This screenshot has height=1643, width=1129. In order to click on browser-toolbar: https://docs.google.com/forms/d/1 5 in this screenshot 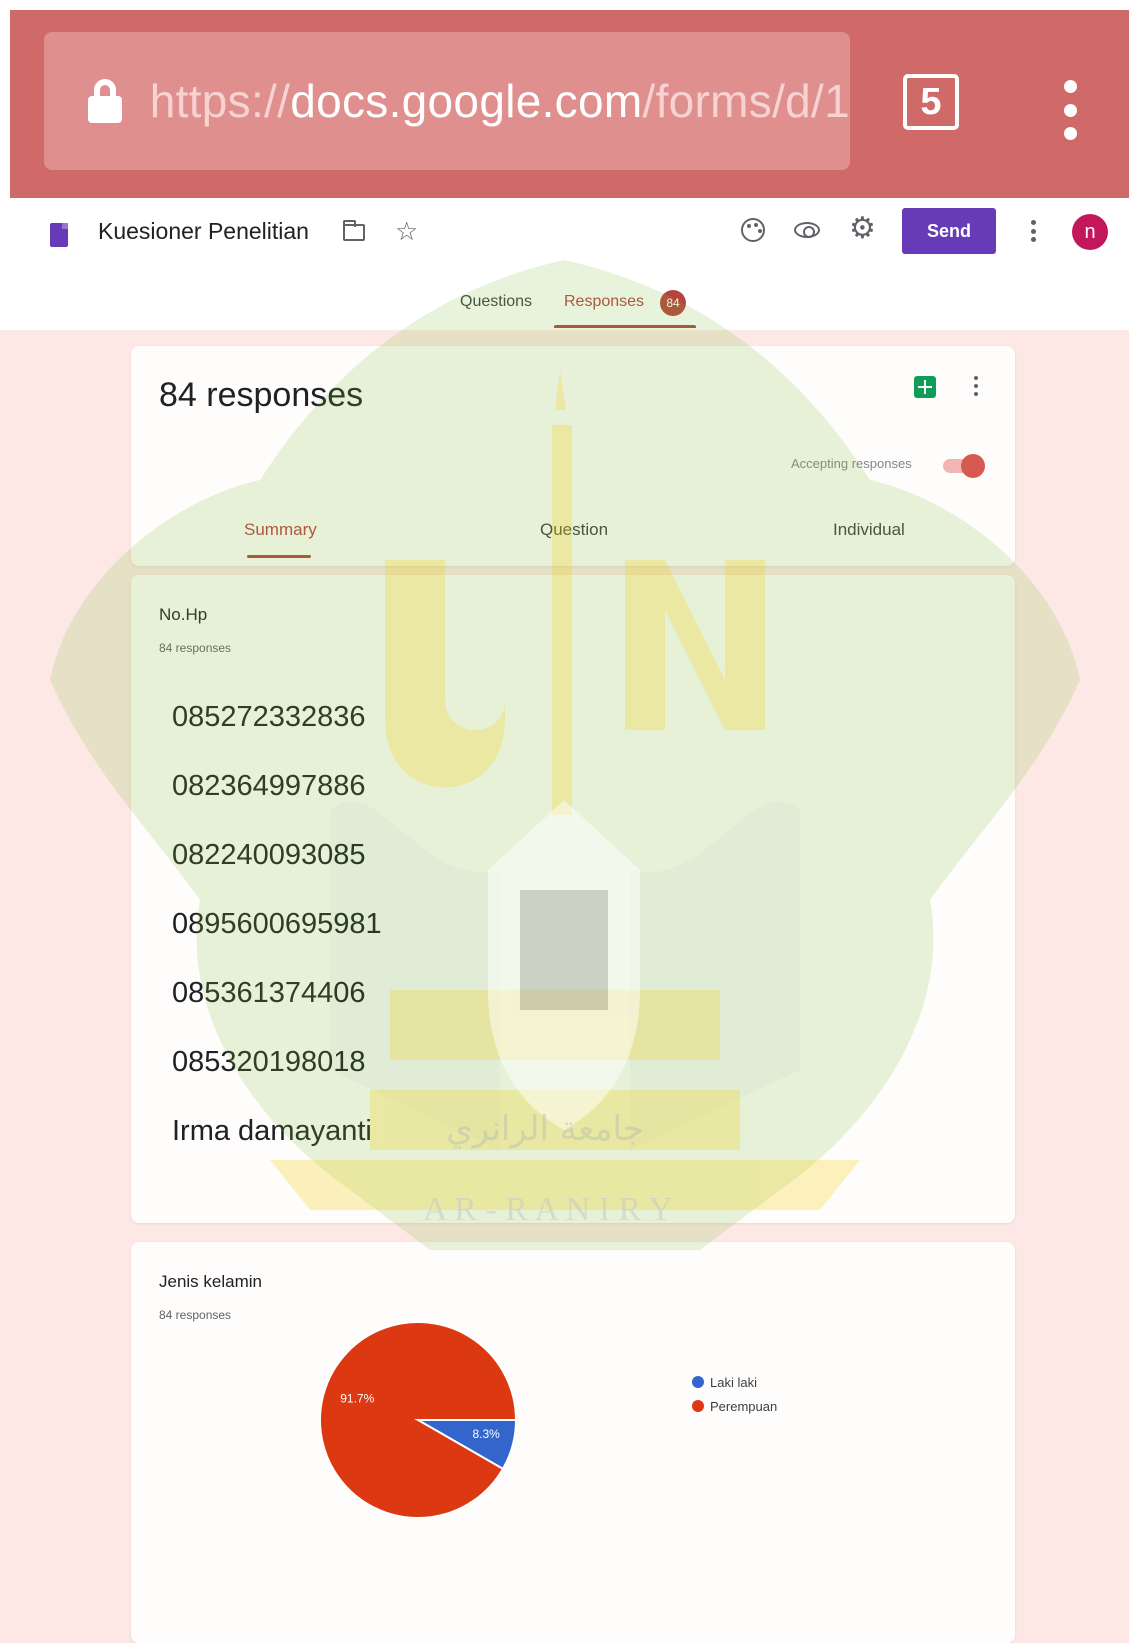, I will do `click(569, 104)`.